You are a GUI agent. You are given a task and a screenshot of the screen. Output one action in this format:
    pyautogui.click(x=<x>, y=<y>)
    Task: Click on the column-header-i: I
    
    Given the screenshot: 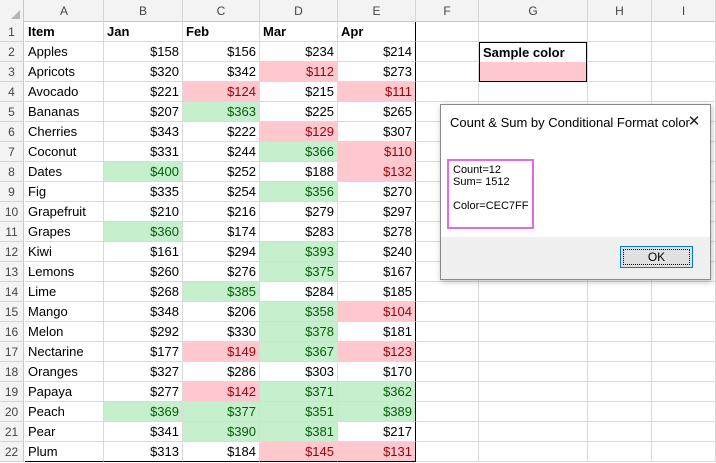 What is the action you would take?
    pyautogui.click(x=684, y=11)
    